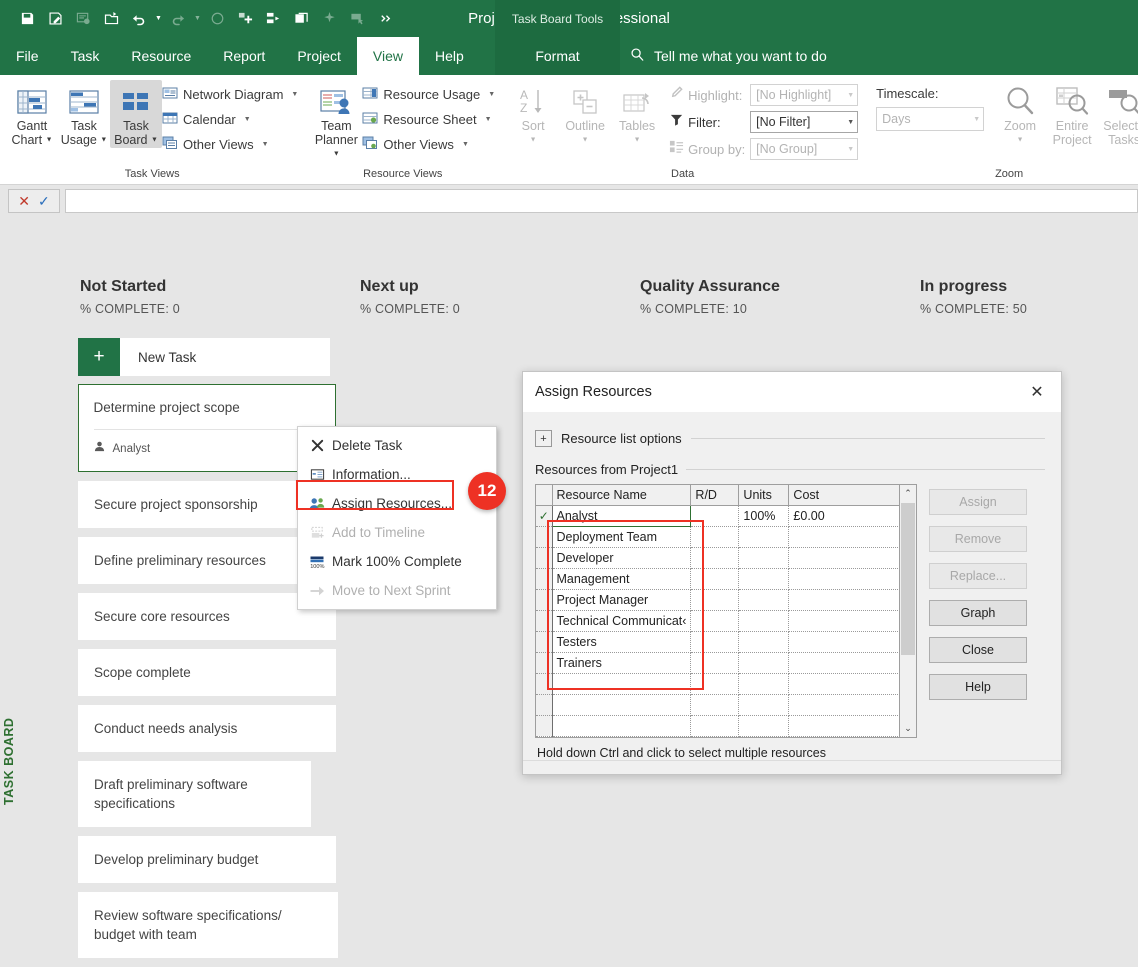 The height and width of the screenshot is (967, 1138). Describe the element at coordinates (428, 119) in the screenshot. I see `resource-sheet-button: Resource Sheet ▼` at that location.